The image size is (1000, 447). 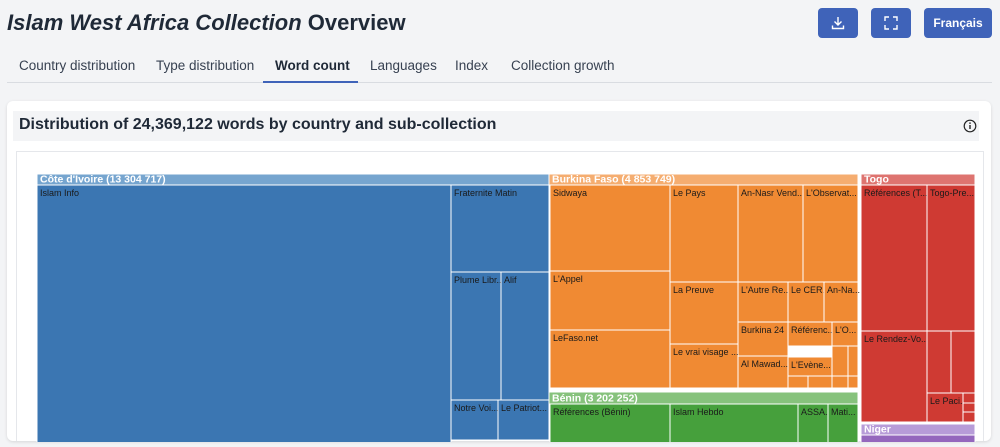 What do you see at coordinates (312, 65) in the screenshot?
I see `tab-word-count: Word count` at bounding box center [312, 65].